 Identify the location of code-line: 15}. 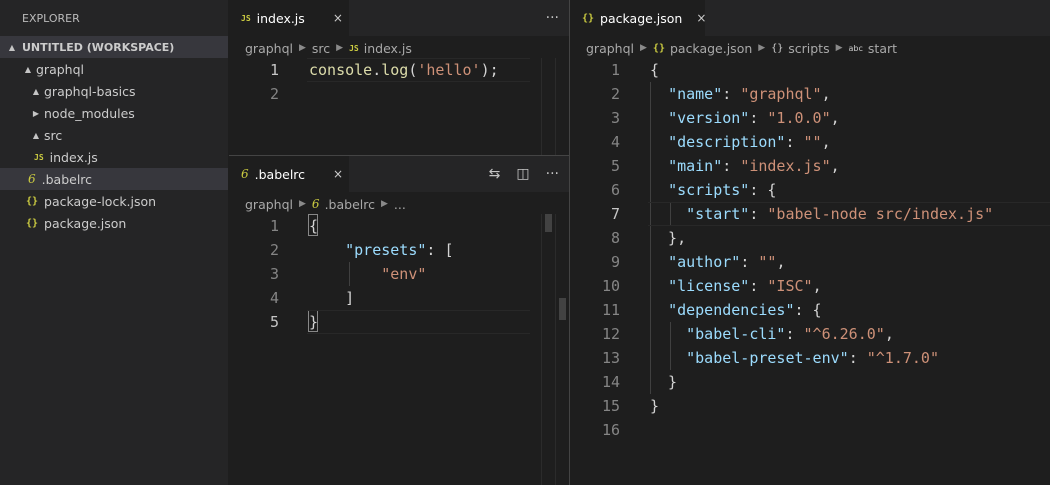
(810, 406).